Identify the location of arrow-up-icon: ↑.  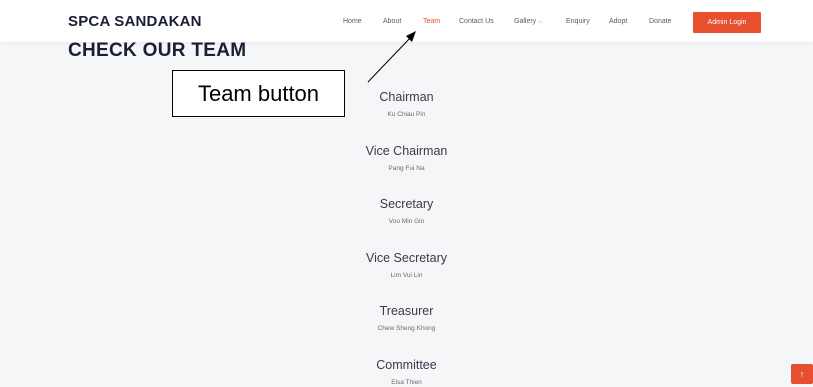
(802, 374).